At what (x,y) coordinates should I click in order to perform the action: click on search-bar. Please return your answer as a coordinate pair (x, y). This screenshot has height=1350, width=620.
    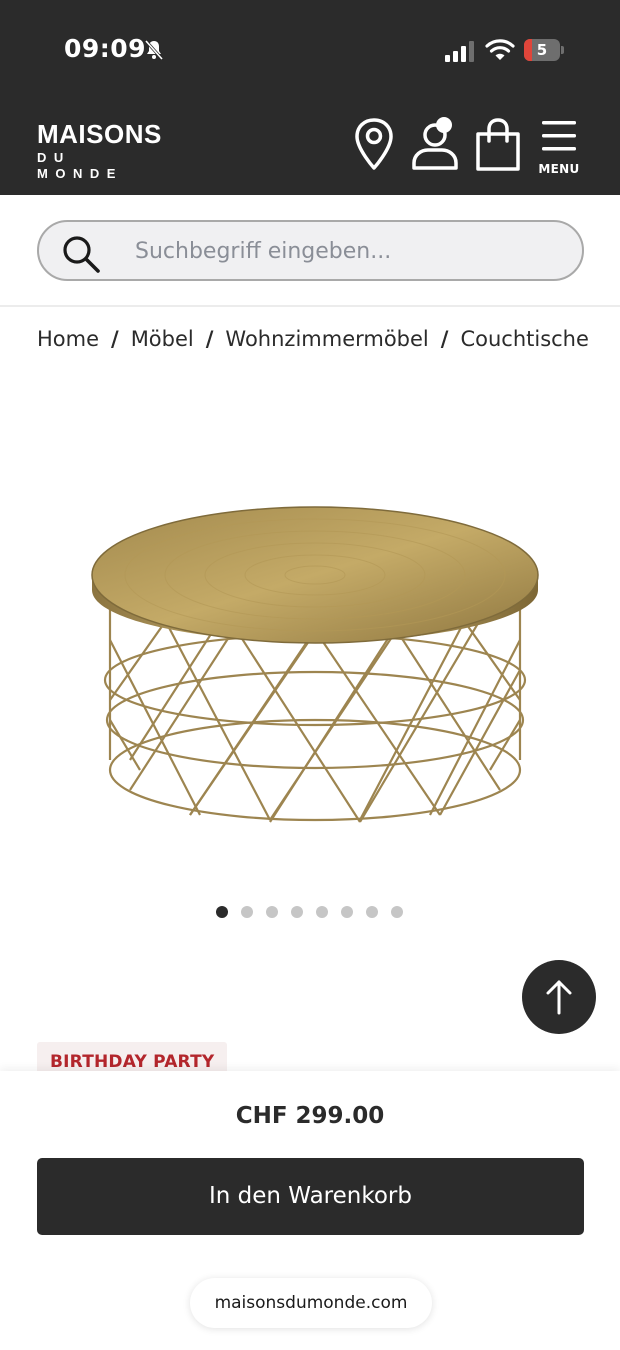
    Looking at the image, I should click on (310, 250).